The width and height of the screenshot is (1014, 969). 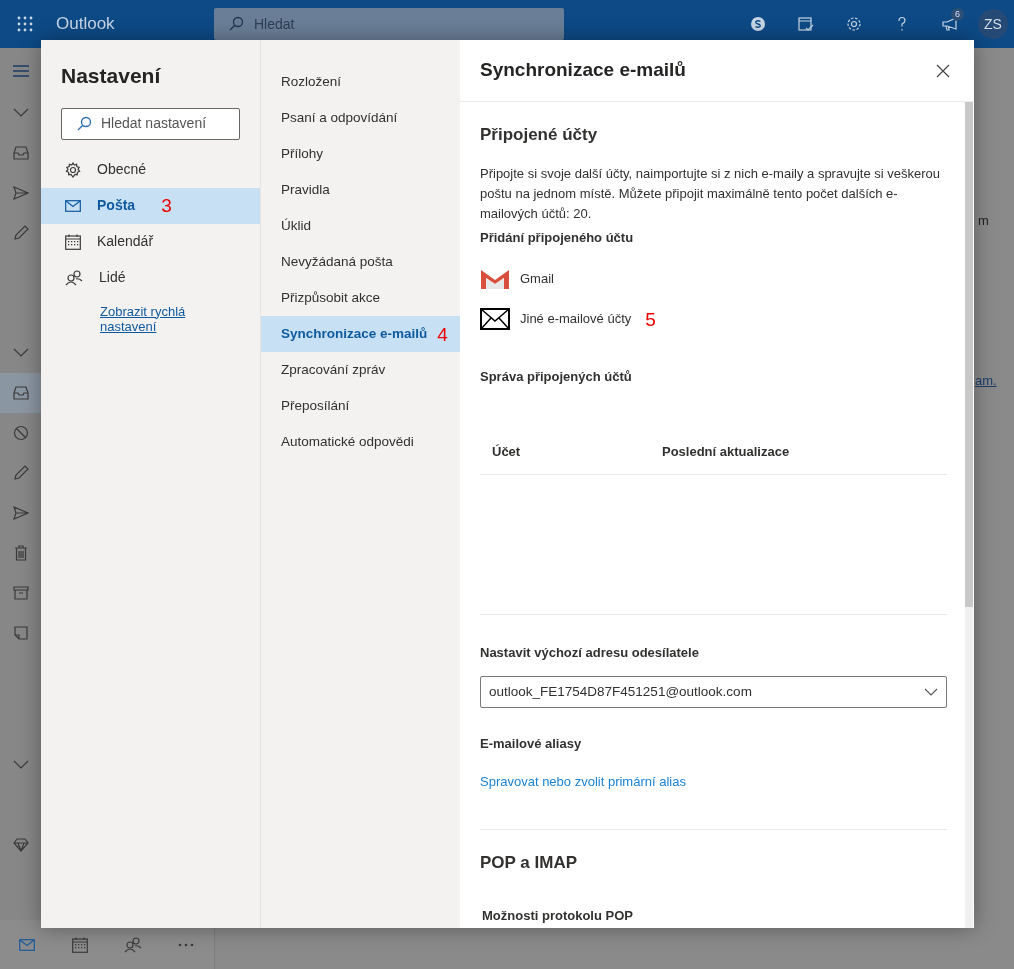 What do you see at coordinates (993, 24) in the screenshot?
I see `avatar: ZS` at bounding box center [993, 24].